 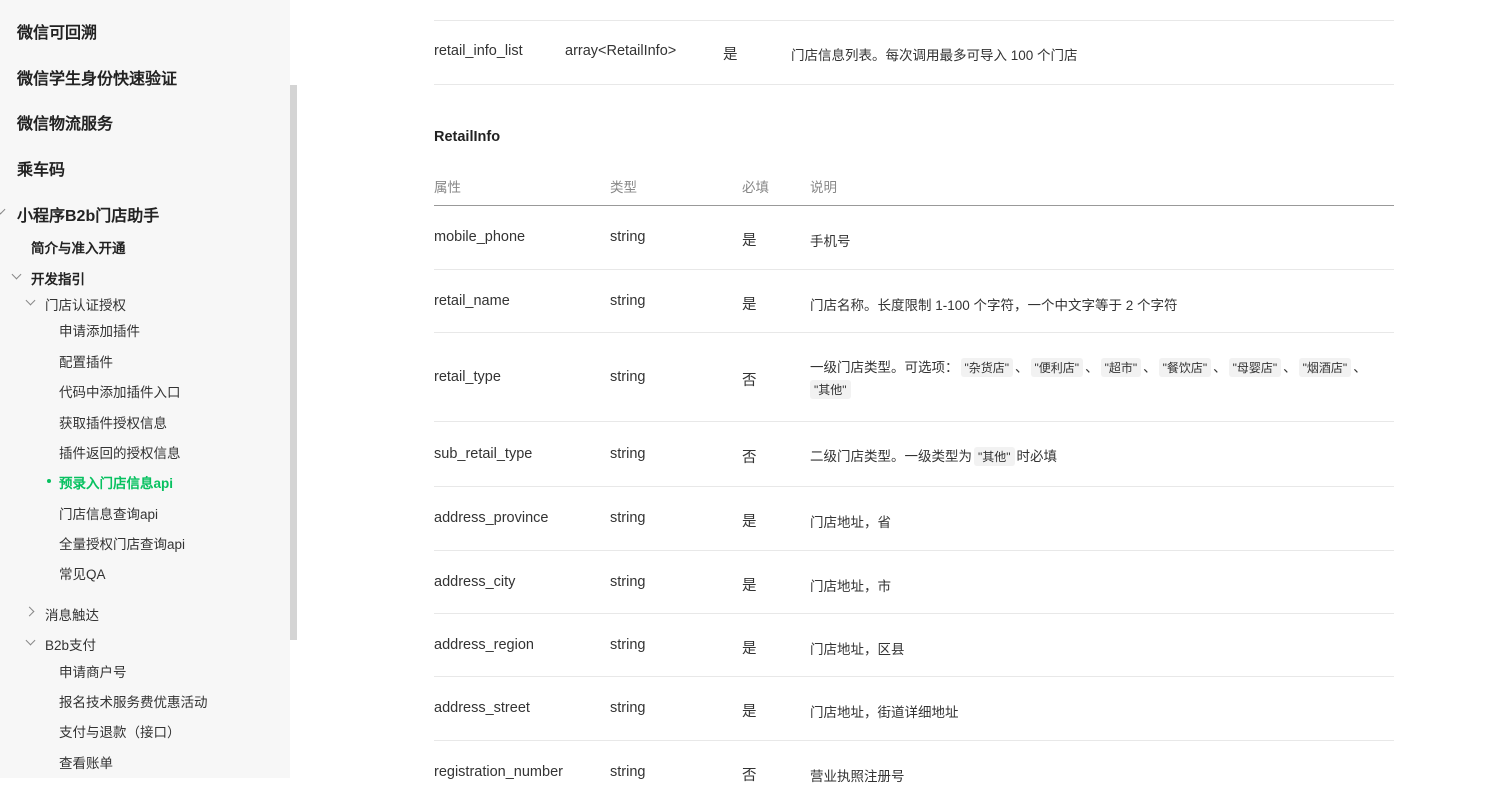 What do you see at coordinates (70, 644) in the screenshot?
I see `sidebar-item-b2b-pay: B2b支付` at bounding box center [70, 644].